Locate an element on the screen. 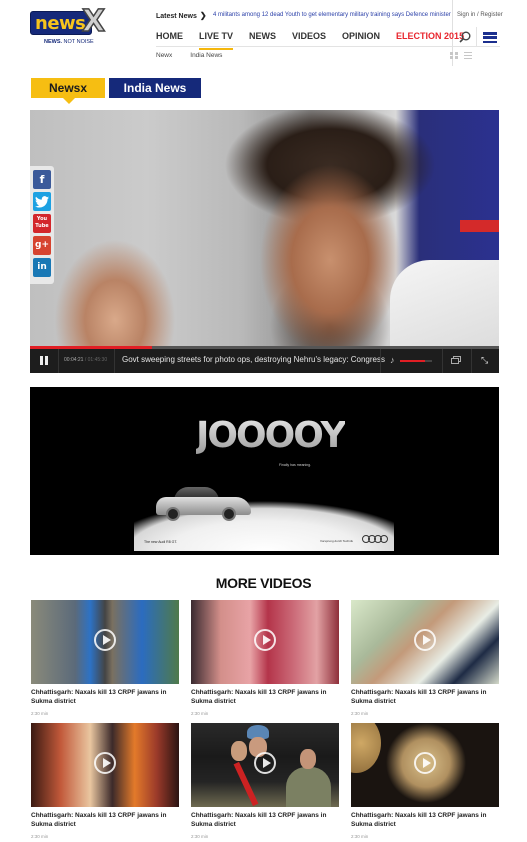 Image resolution: width=527 pixels, height=842 pixels. nav-live-tv: LIVE TV is located at coordinates (216, 40).